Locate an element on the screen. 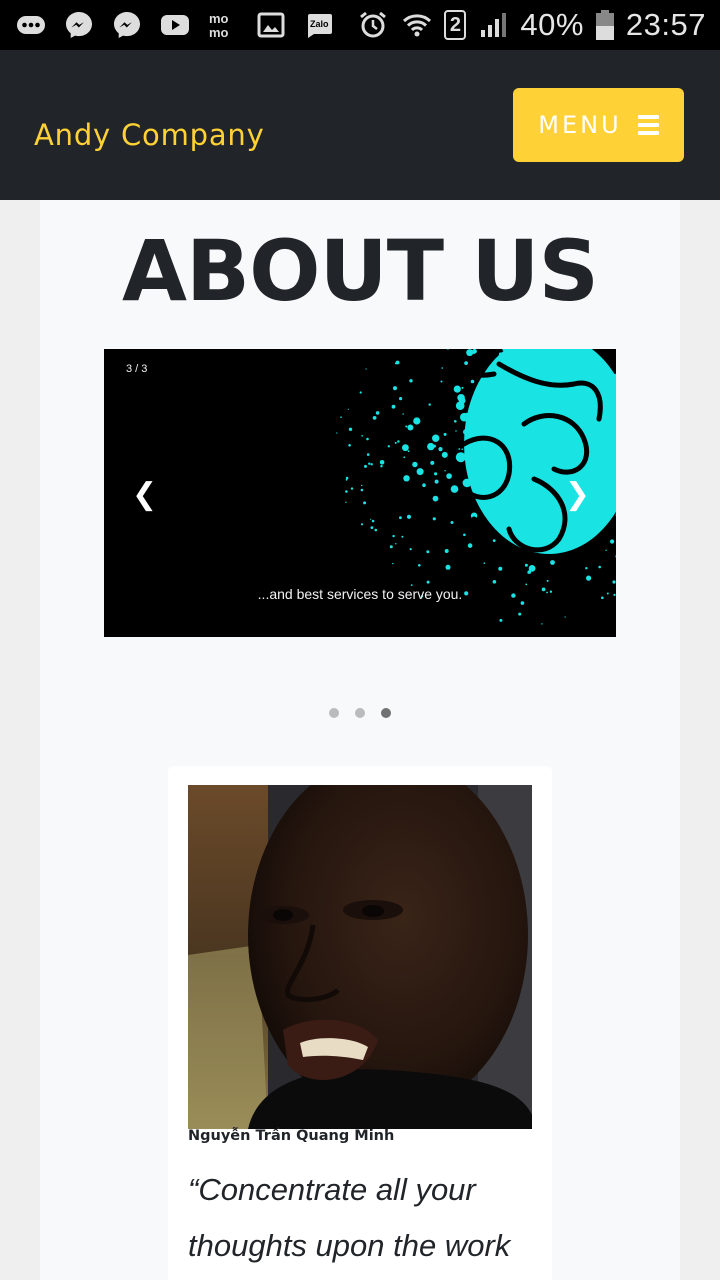 This screenshot has height=1280, width=720. youtube-icon is located at coordinates (175, 25).